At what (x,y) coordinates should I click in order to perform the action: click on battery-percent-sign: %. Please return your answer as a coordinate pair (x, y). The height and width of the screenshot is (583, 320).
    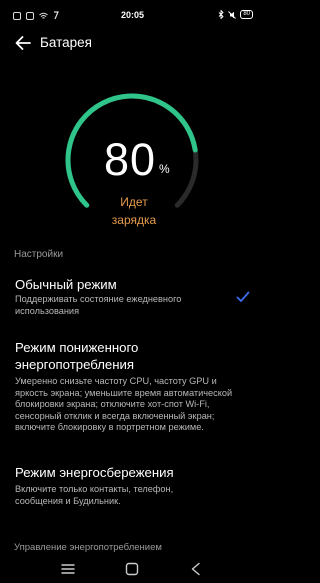
    Looking at the image, I should click on (164, 169).